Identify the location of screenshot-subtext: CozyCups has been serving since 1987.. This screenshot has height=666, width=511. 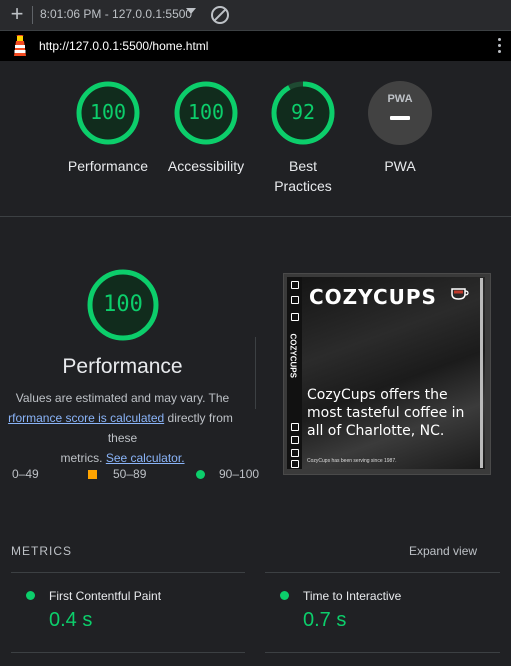
(352, 461).